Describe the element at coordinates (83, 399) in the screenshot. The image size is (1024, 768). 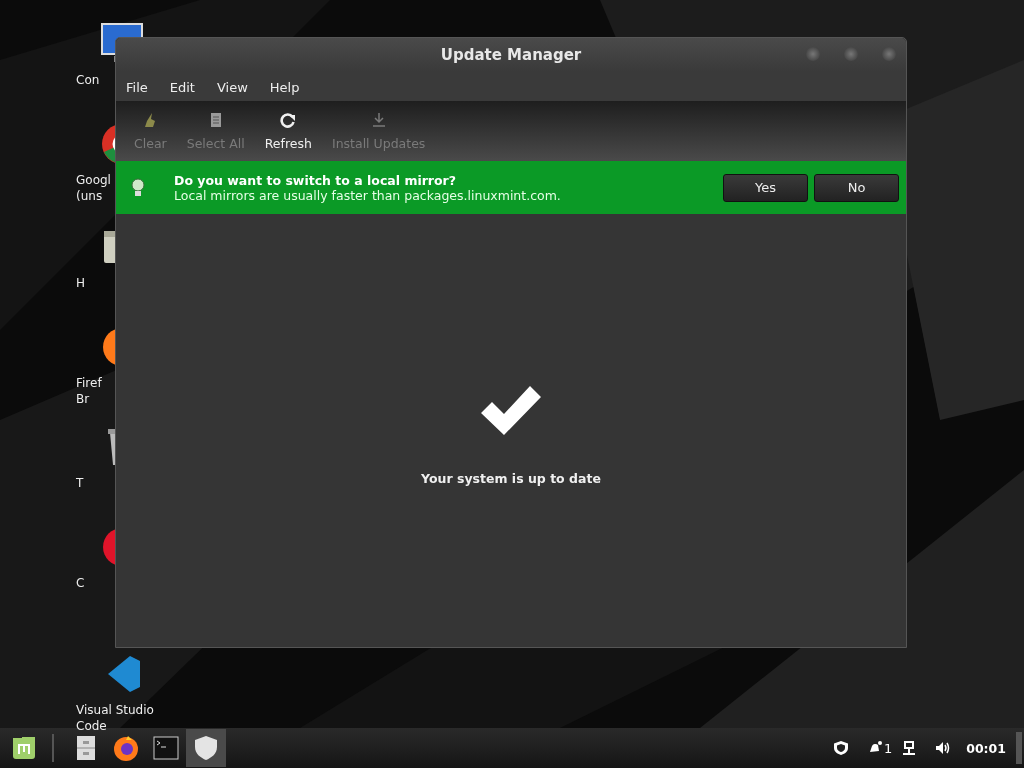
I see `icon-label: Br` at that location.